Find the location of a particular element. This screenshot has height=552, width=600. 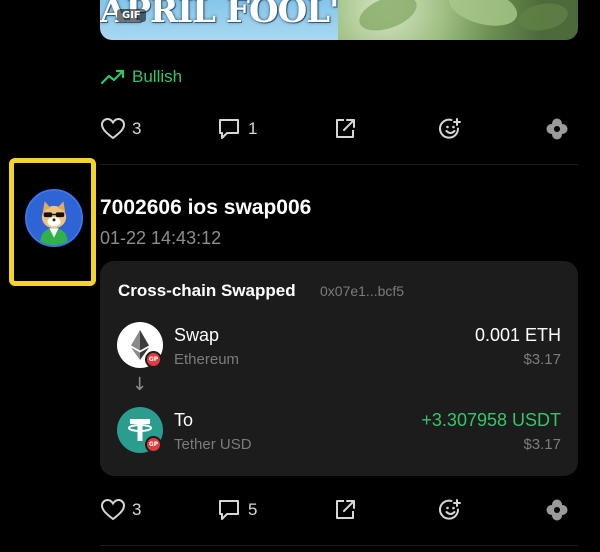

comment-button: 1 is located at coordinates (236, 129).